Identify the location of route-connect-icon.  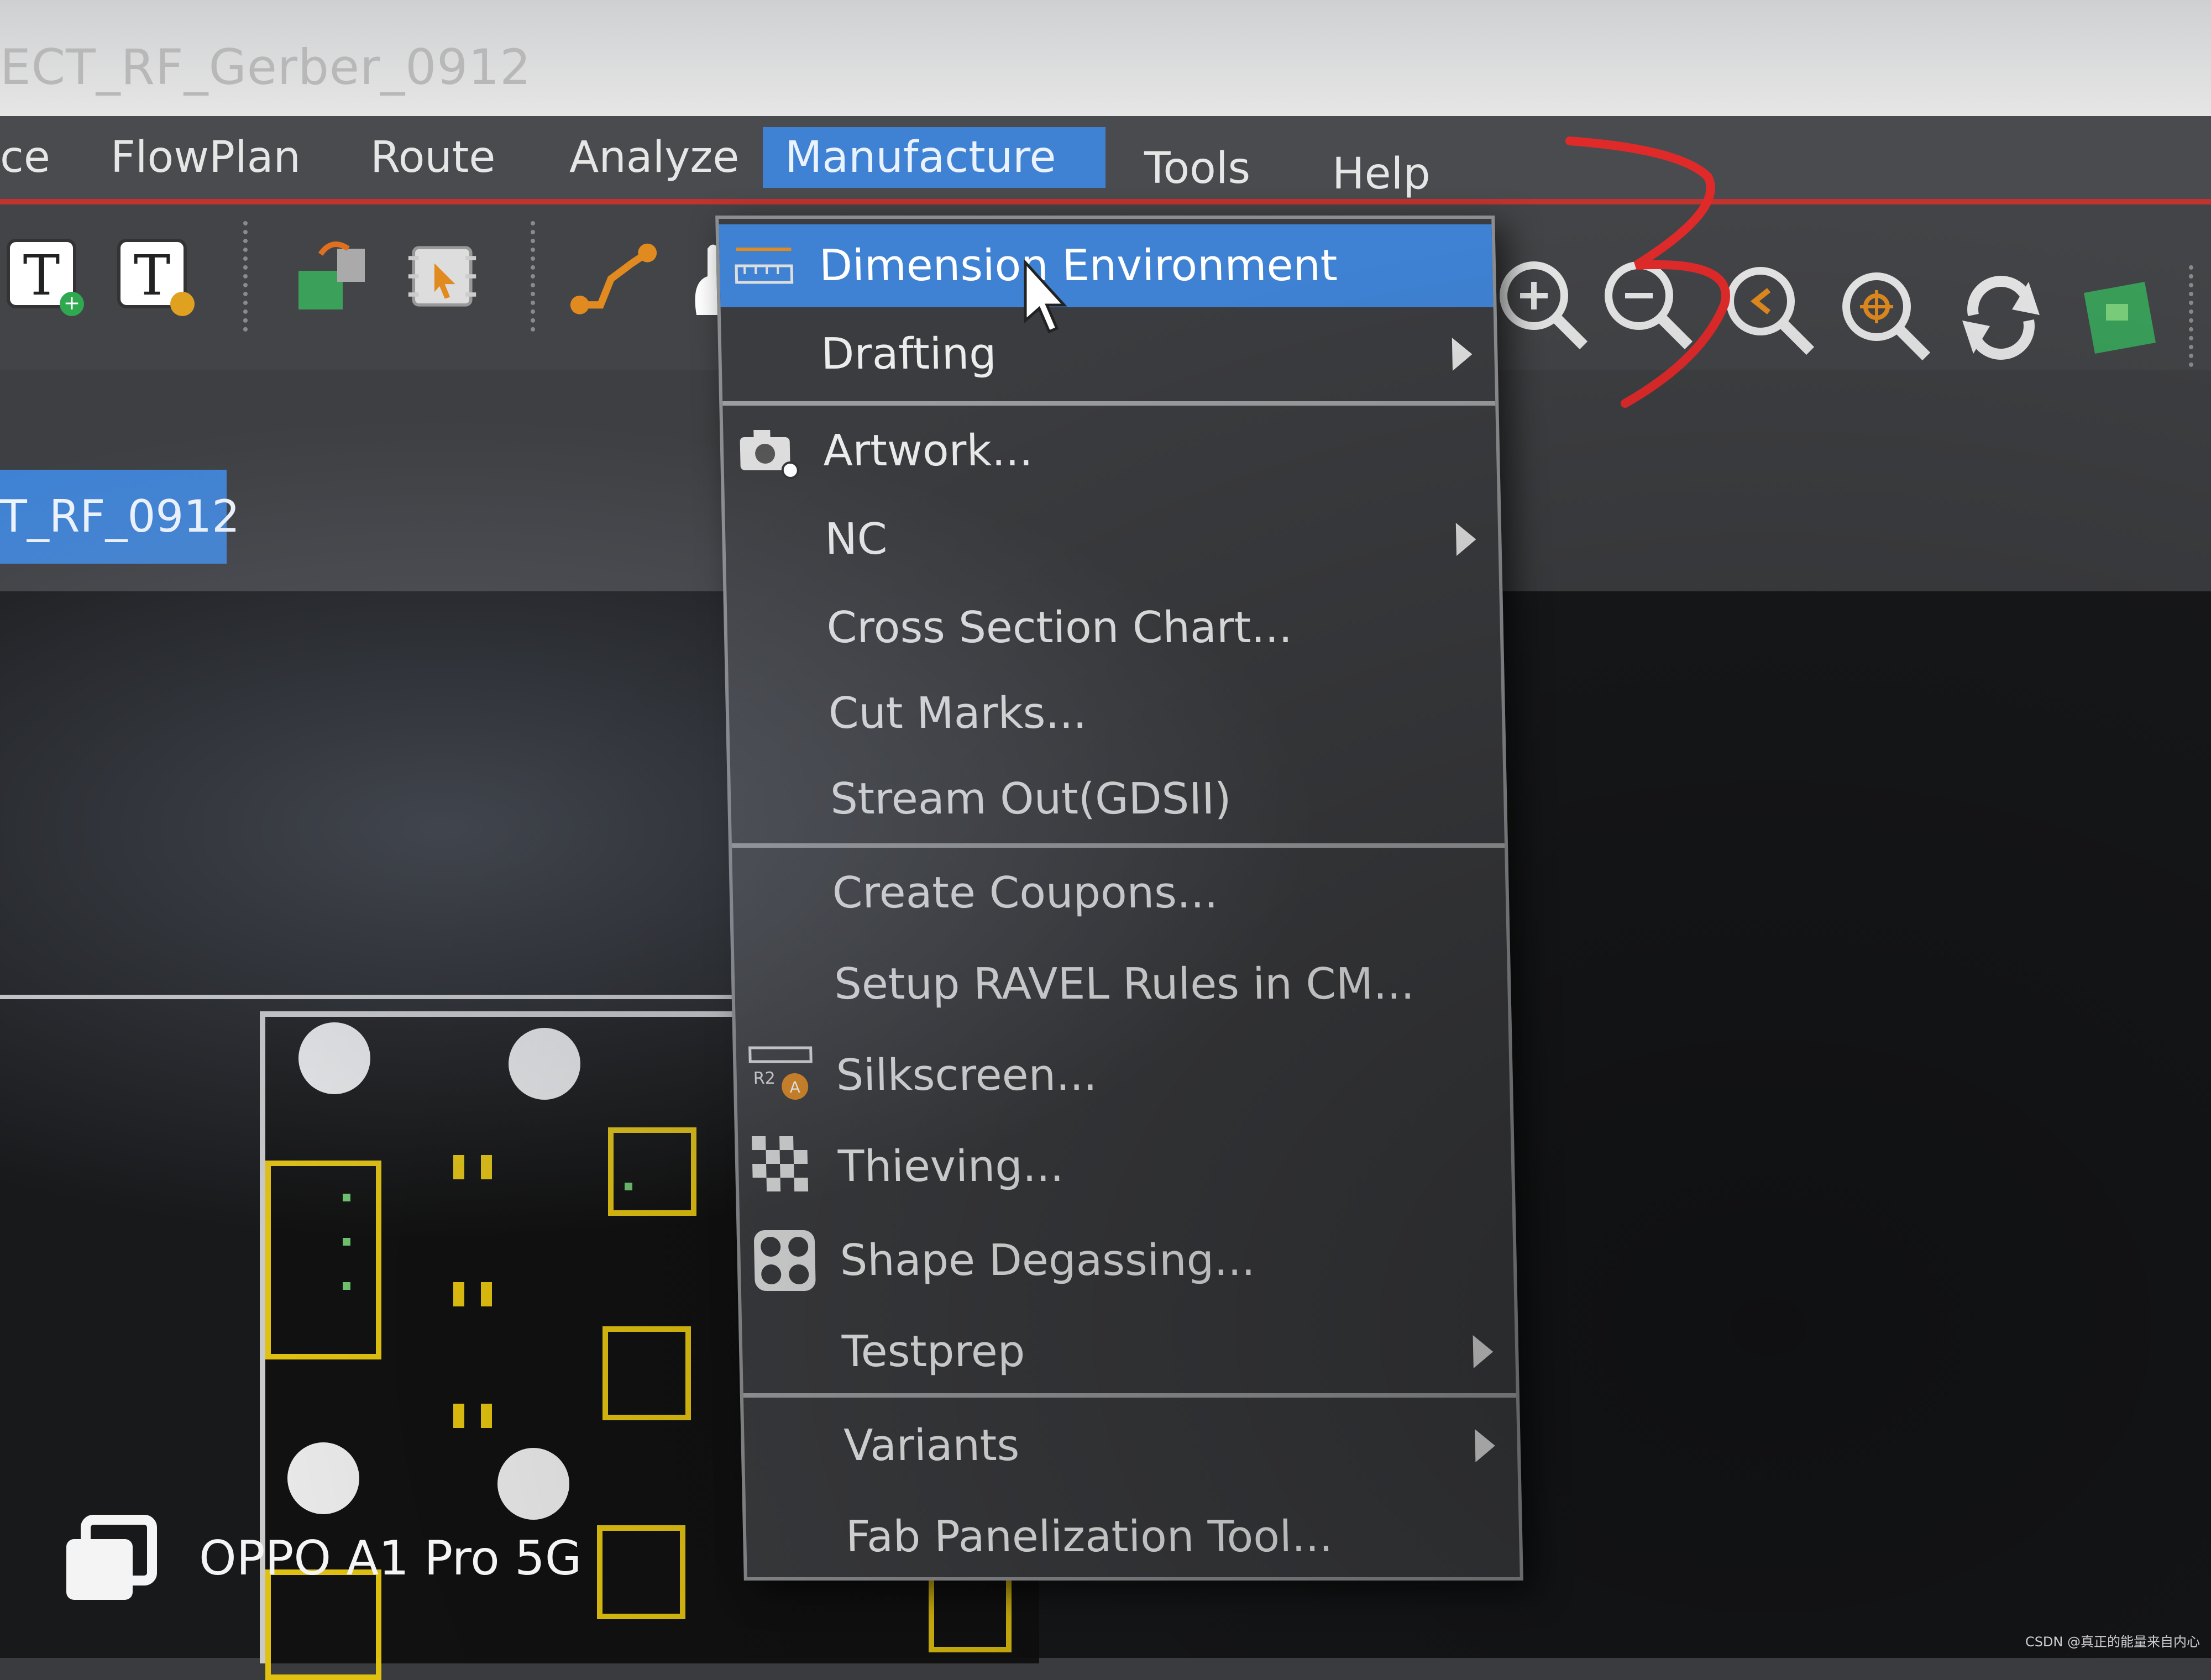
(613, 276).